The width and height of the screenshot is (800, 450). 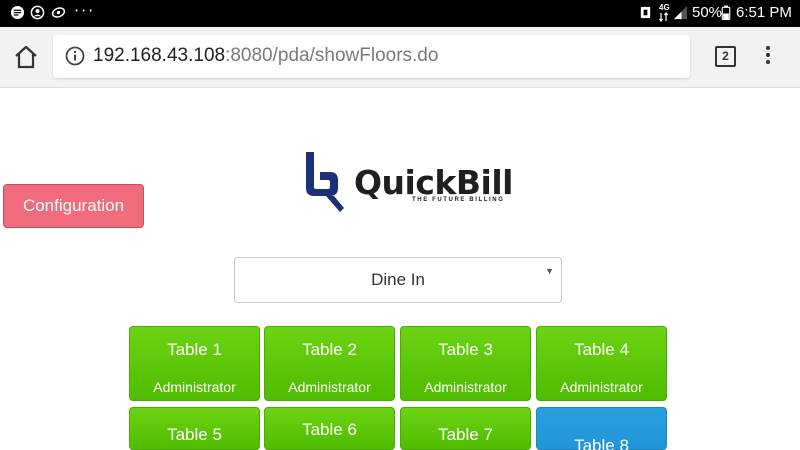 I want to click on data-arrows-icon, so click(x=663, y=17).